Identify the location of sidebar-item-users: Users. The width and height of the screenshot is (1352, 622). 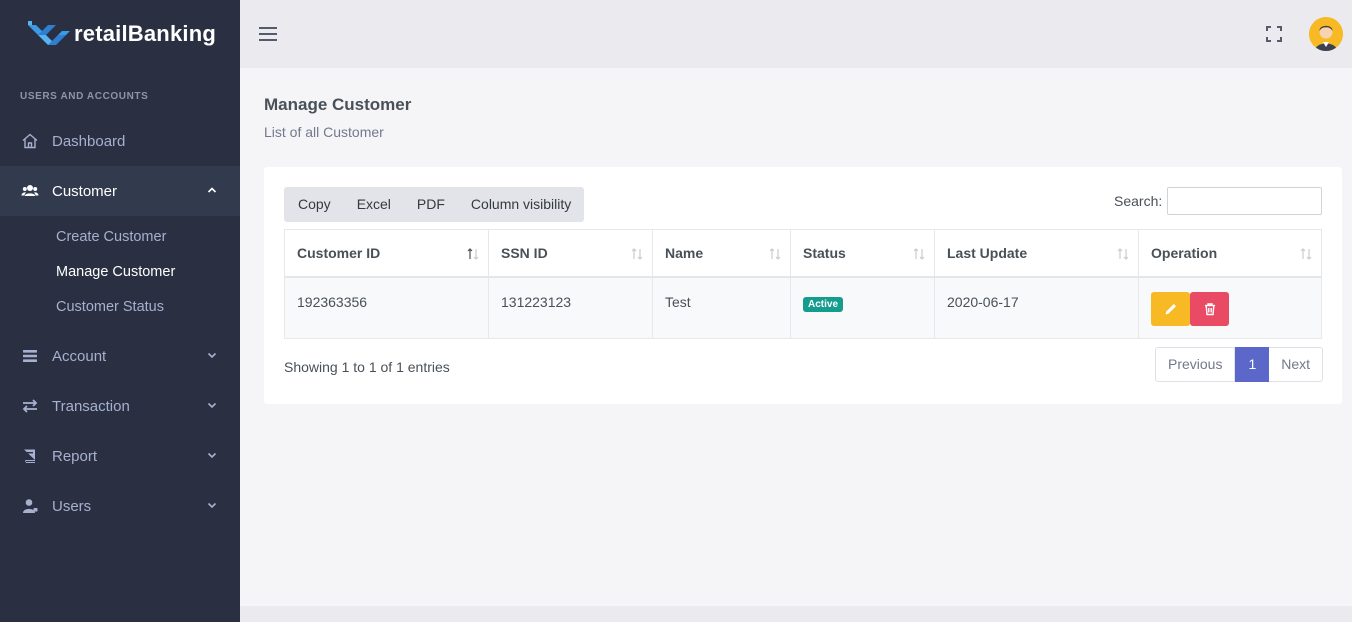
(120, 506).